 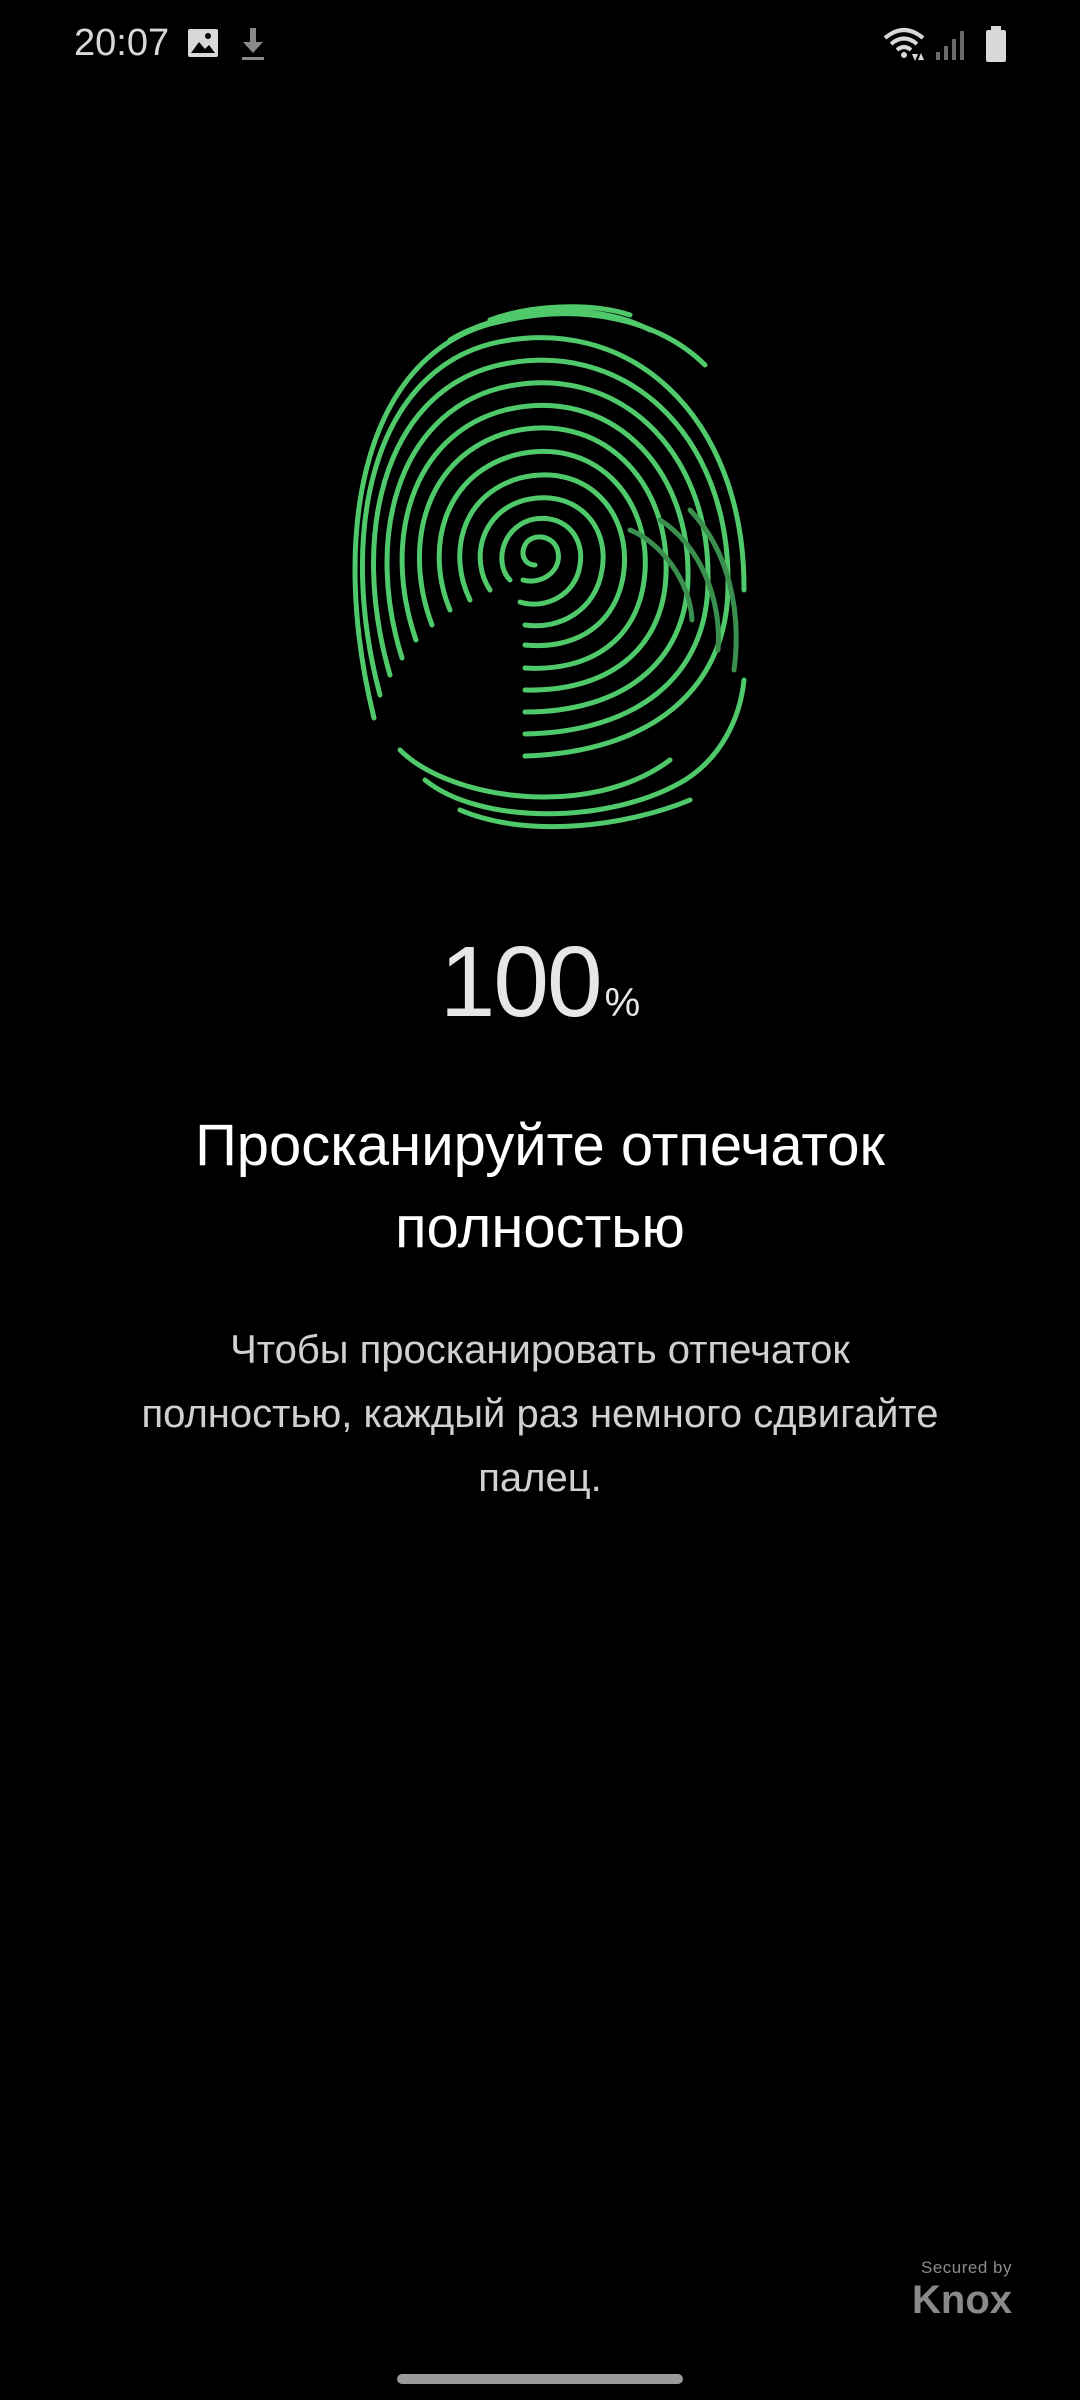 What do you see at coordinates (622, 1003) in the screenshot?
I see `progress-unit: %` at bounding box center [622, 1003].